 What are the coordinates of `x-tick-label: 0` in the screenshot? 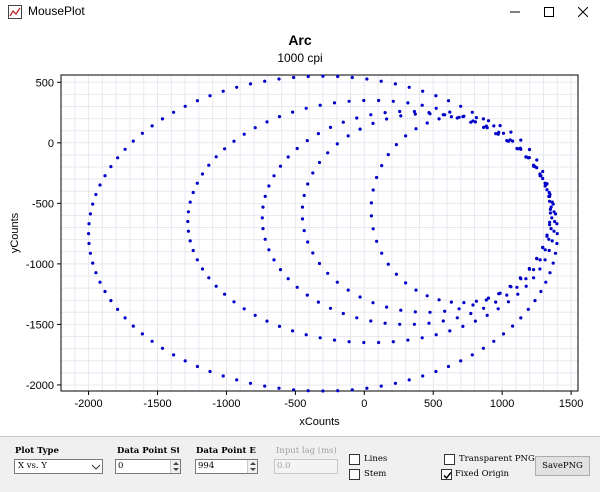 It's located at (364, 404).